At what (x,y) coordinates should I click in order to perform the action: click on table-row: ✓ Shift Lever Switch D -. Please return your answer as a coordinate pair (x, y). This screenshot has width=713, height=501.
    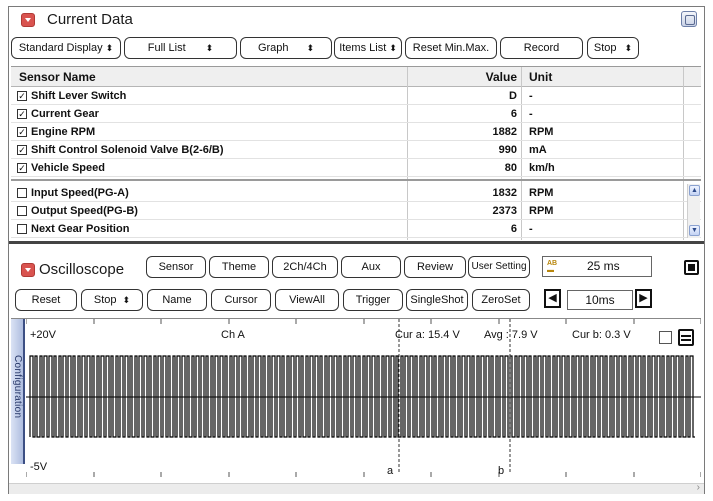
    Looking at the image, I should click on (356, 96).